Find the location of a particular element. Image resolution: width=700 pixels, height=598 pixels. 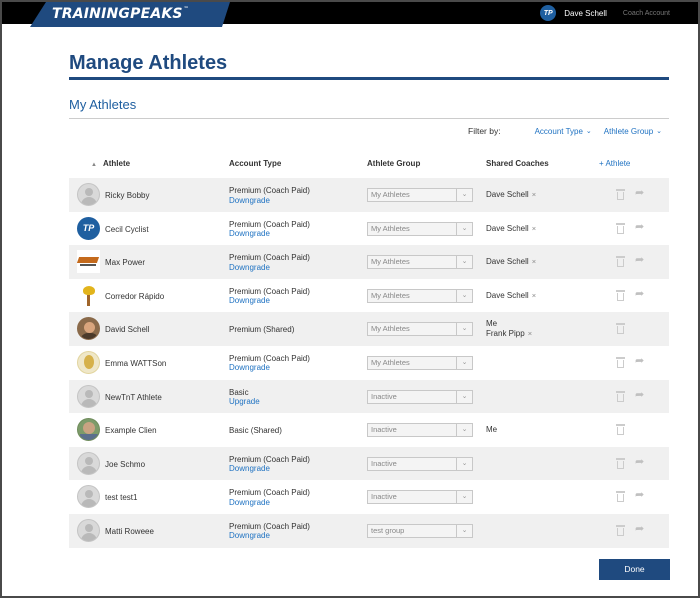

done-button: Done is located at coordinates (634, 569).